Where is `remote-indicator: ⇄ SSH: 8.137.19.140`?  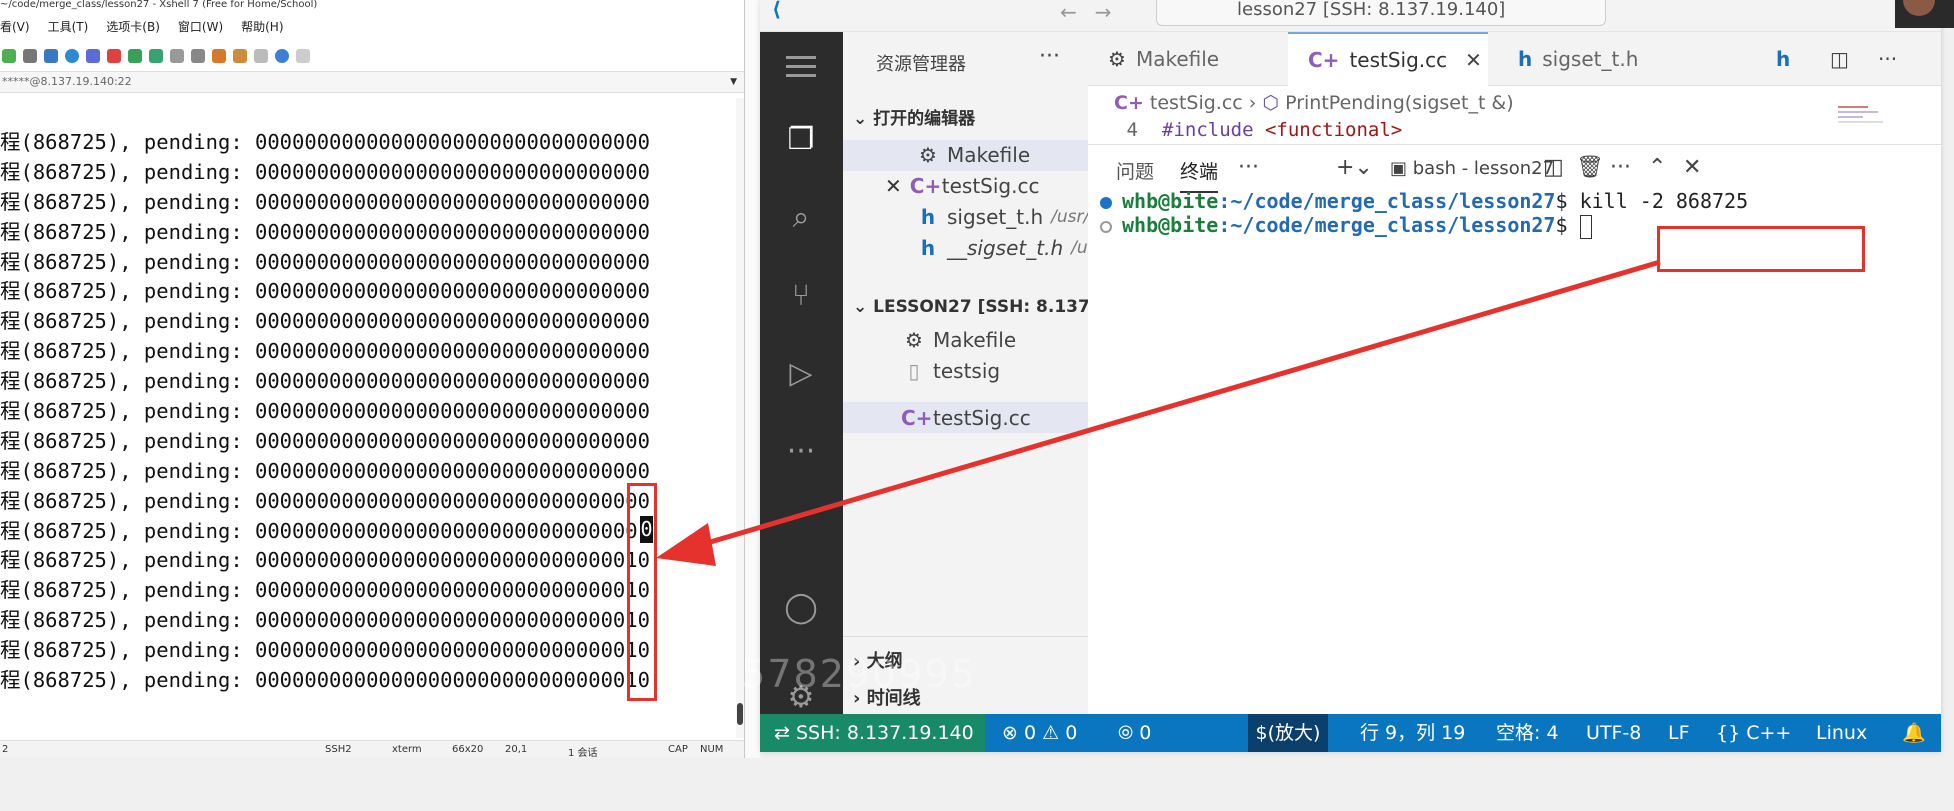
remote-indicator: ⇄ SSH: 8.137.19.140 is located at coordinates (872, 733).